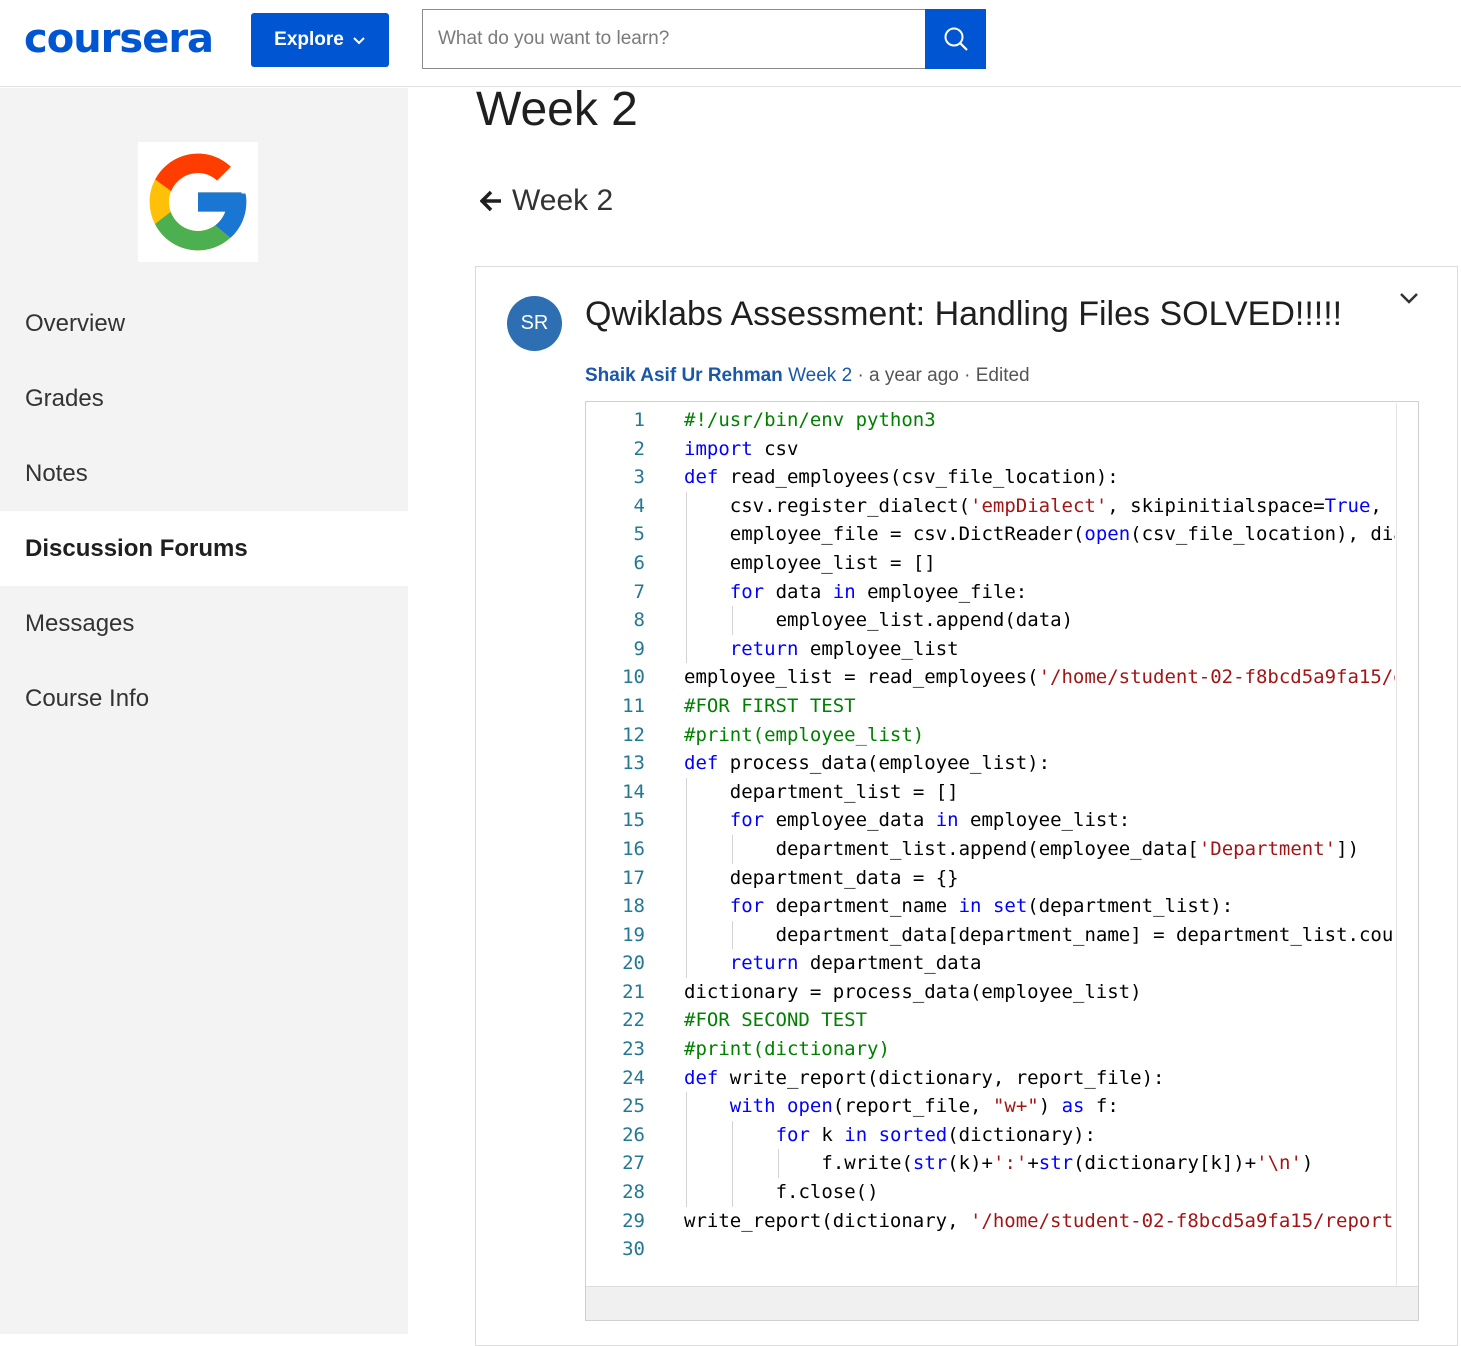 The width and height of the screenshot is (1461, 1346). Describe the element at coordinates (1182, 1220) in the screenshot. I see `code-token: '/home/student-02-f8bcd5a9fa15/report.t` at that location.